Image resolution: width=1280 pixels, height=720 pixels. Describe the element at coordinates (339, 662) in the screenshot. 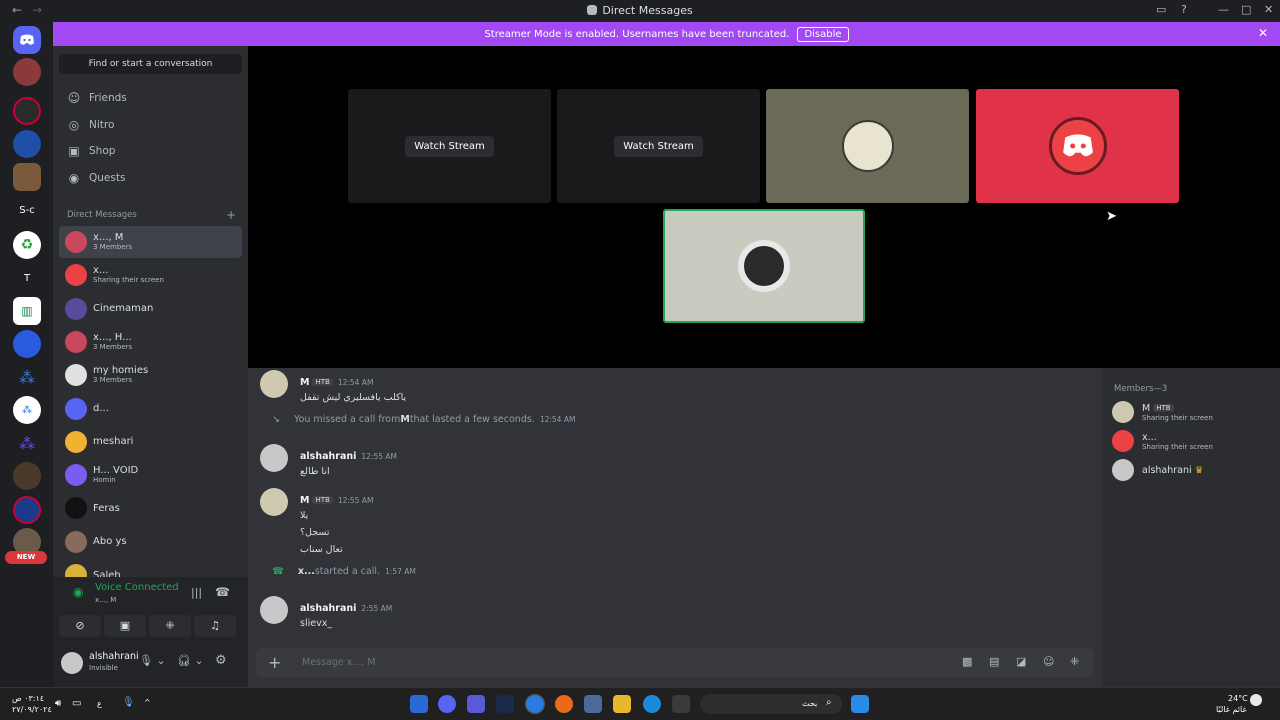

I see `message-input: Message x..., M` at that location.